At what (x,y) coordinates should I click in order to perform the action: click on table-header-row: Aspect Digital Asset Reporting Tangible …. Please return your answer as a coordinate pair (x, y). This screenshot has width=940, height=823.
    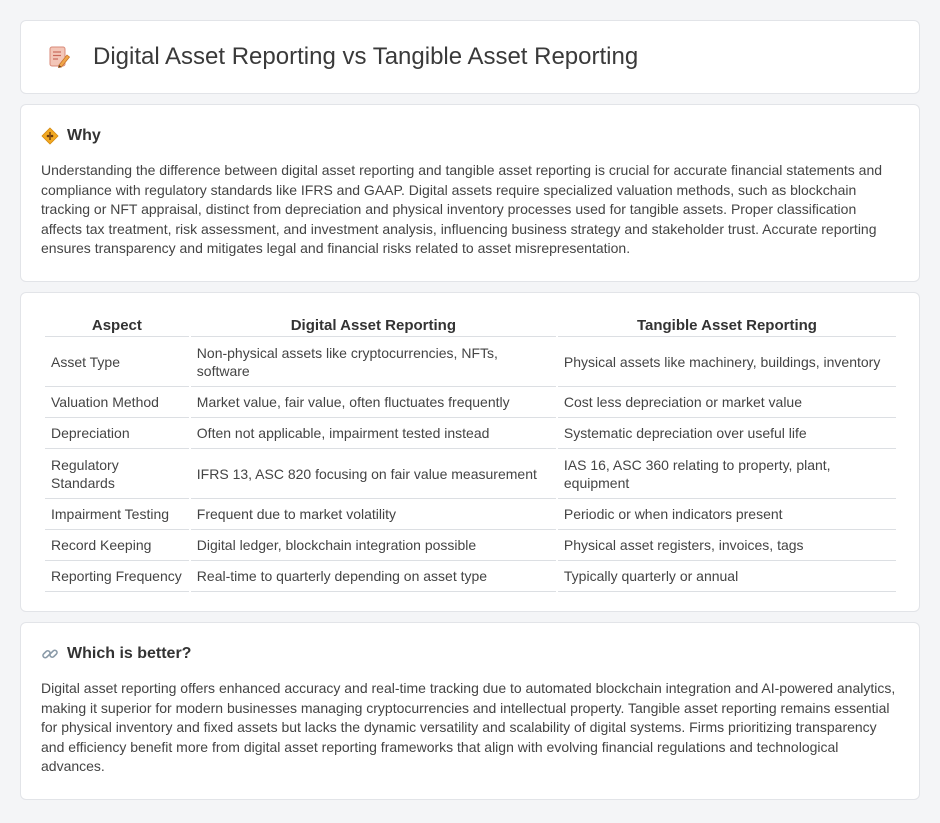
    Looking at the image, I should click on (470, 325).